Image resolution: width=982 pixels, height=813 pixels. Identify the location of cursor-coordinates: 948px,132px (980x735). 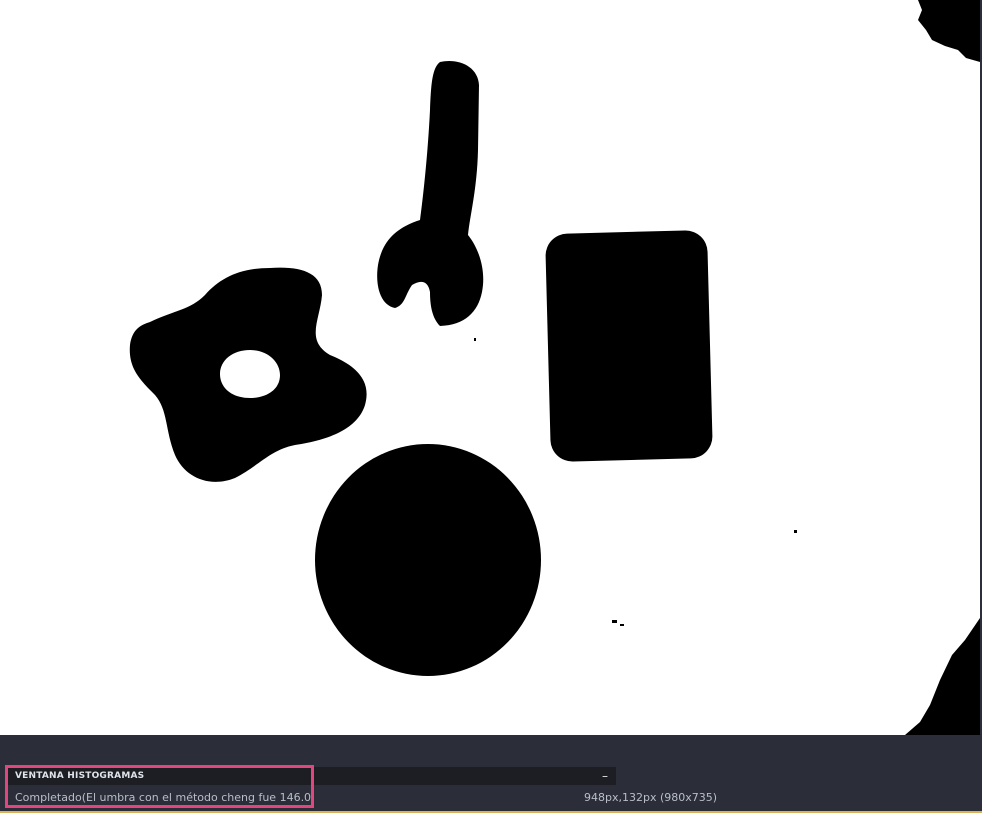
(651, 797).